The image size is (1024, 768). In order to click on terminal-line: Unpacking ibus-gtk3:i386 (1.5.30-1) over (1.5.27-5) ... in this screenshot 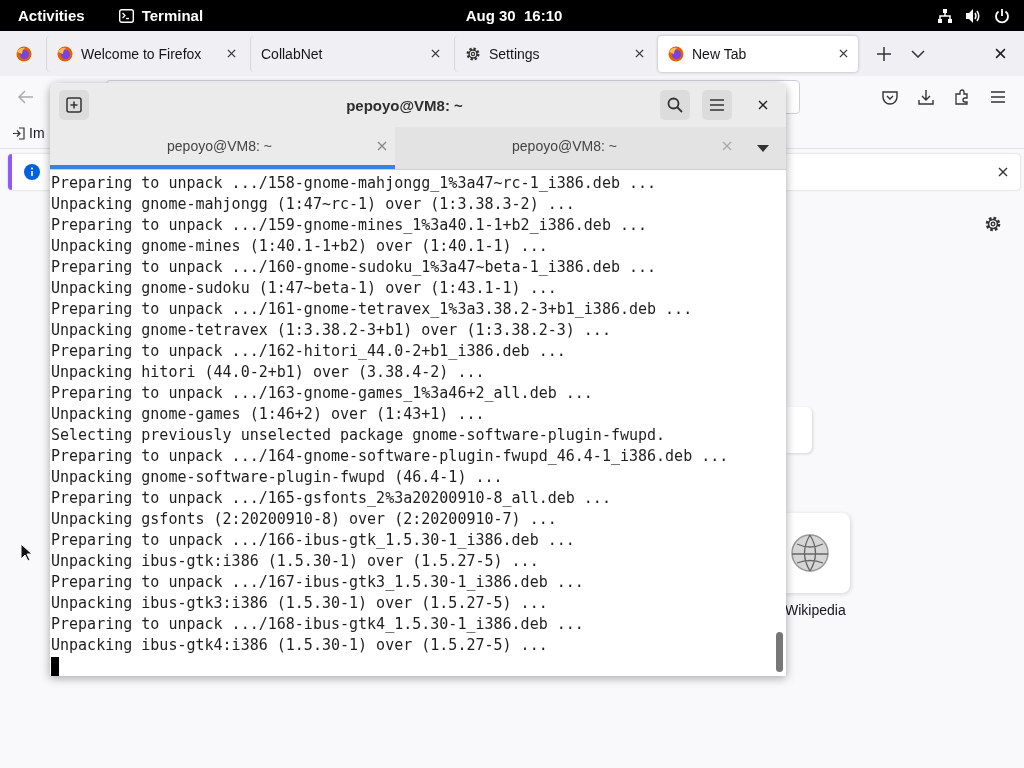, I will do `click(300, 603)`.